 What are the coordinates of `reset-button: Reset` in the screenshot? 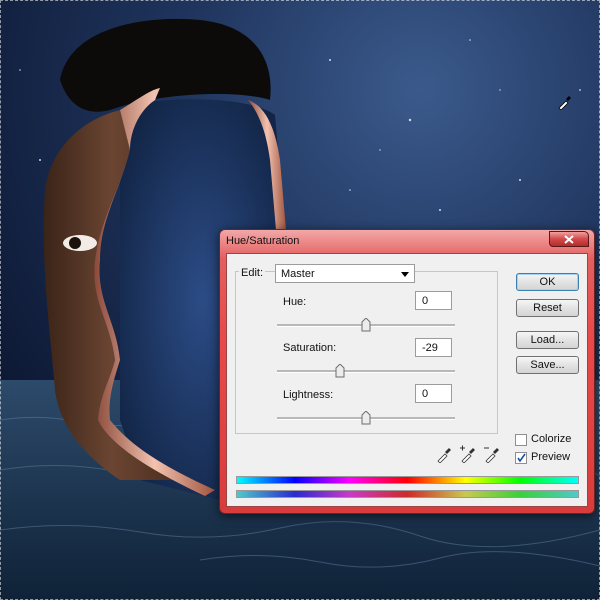 It's located at (547, 308).